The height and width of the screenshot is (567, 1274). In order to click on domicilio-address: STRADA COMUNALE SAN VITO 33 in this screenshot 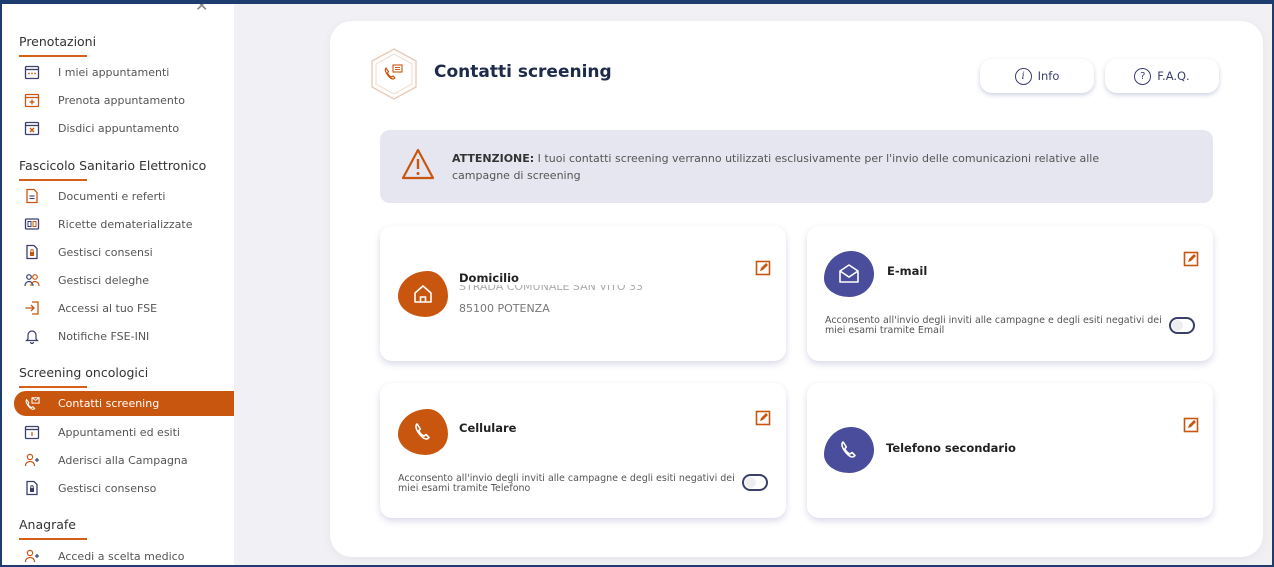, I will do `click(551, 290)`.